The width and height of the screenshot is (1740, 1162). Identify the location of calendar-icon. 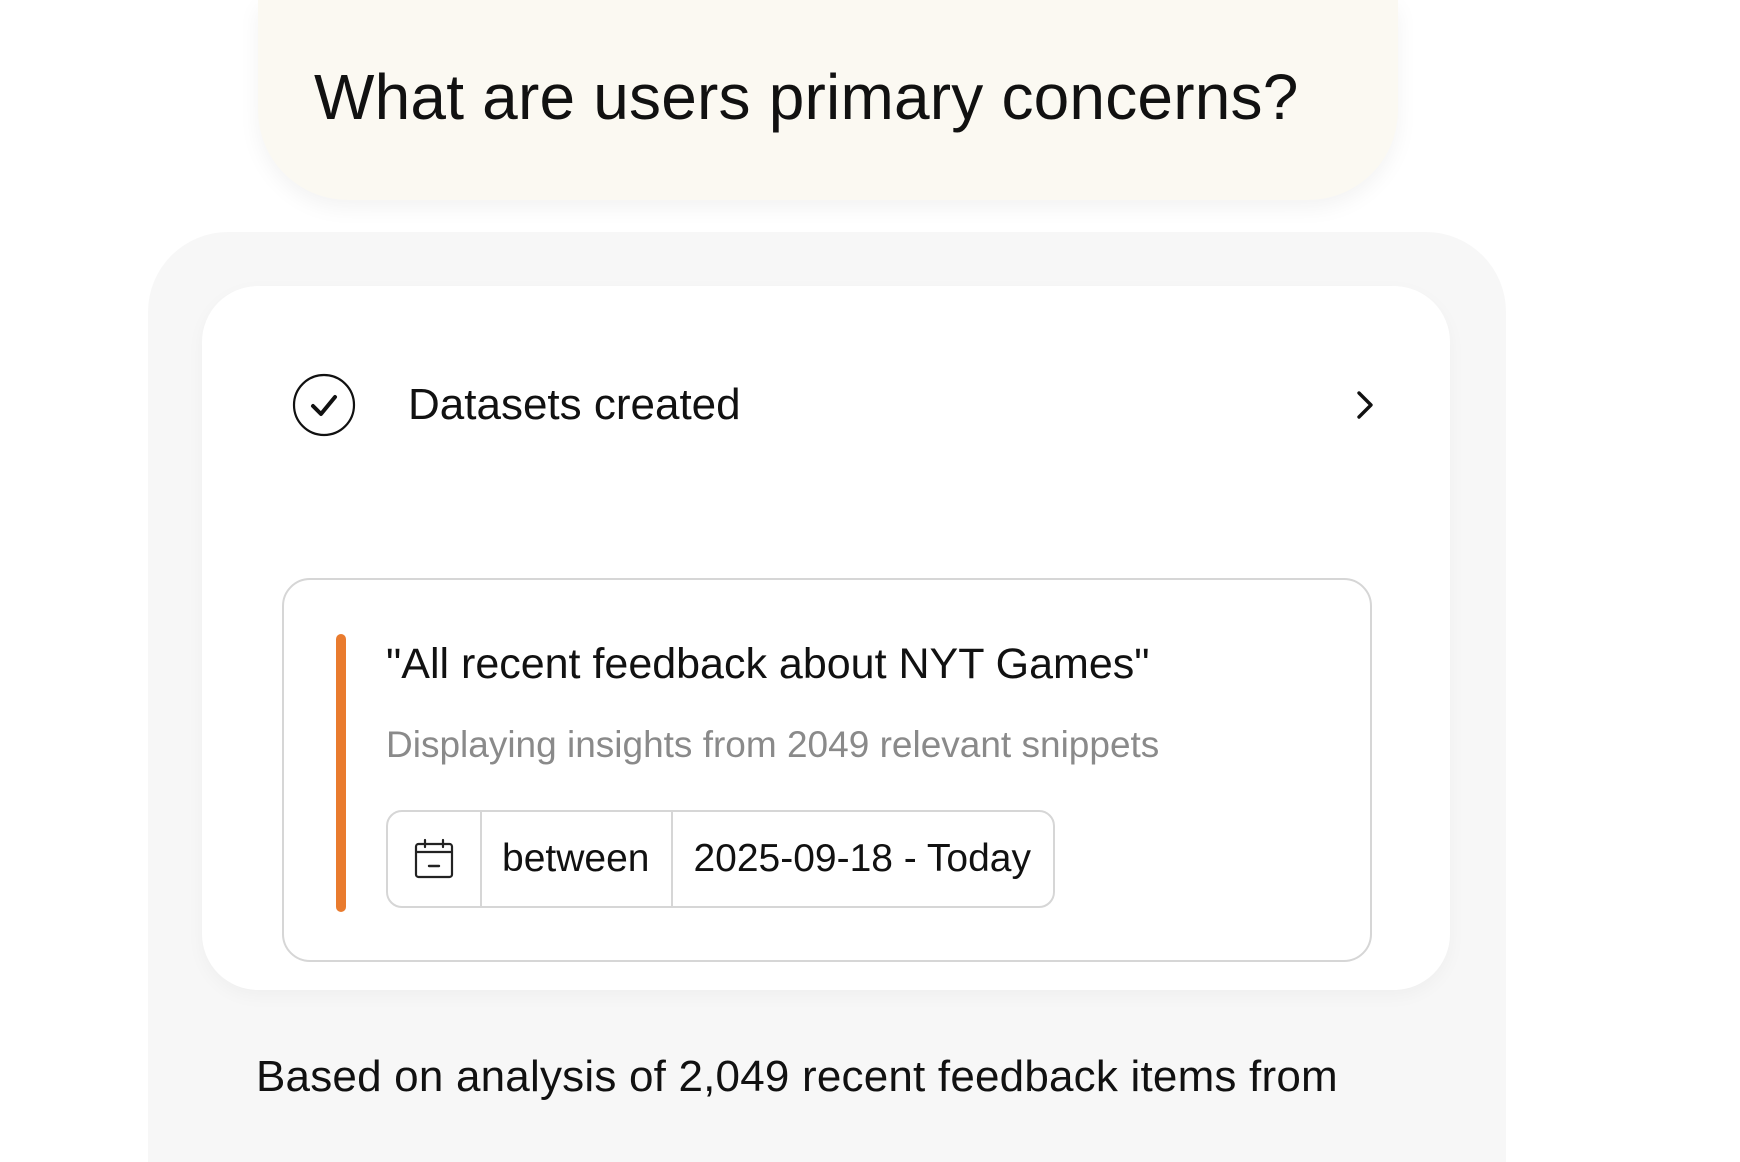
(434, 858).